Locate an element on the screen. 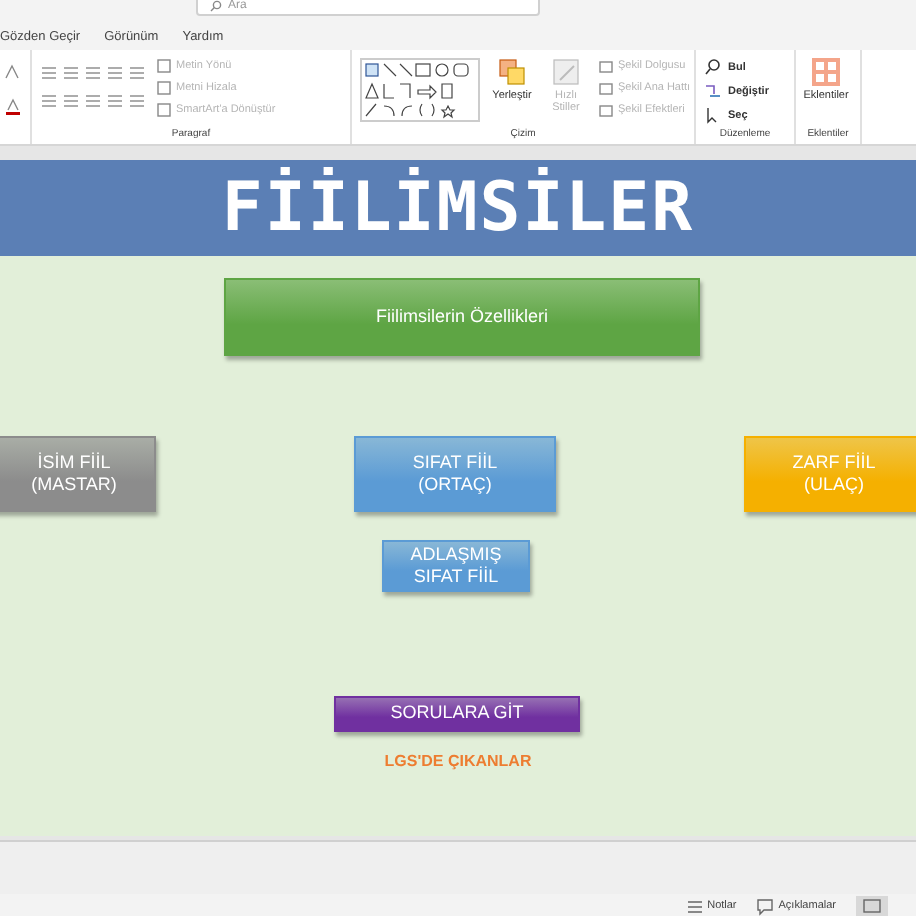  slide-button: Fiilimsilerin Özellikleri is located at coordinates (462, 317).